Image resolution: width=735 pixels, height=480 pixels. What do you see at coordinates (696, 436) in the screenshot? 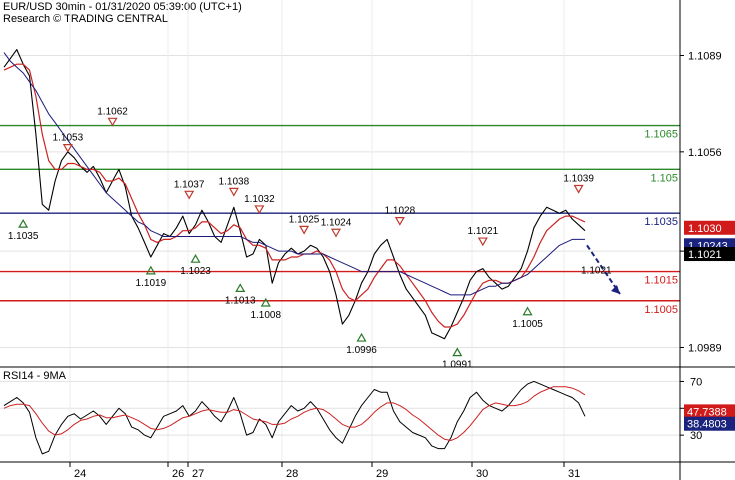
I see `rsi-tick-label: 30` at bounding box center [696, 436].